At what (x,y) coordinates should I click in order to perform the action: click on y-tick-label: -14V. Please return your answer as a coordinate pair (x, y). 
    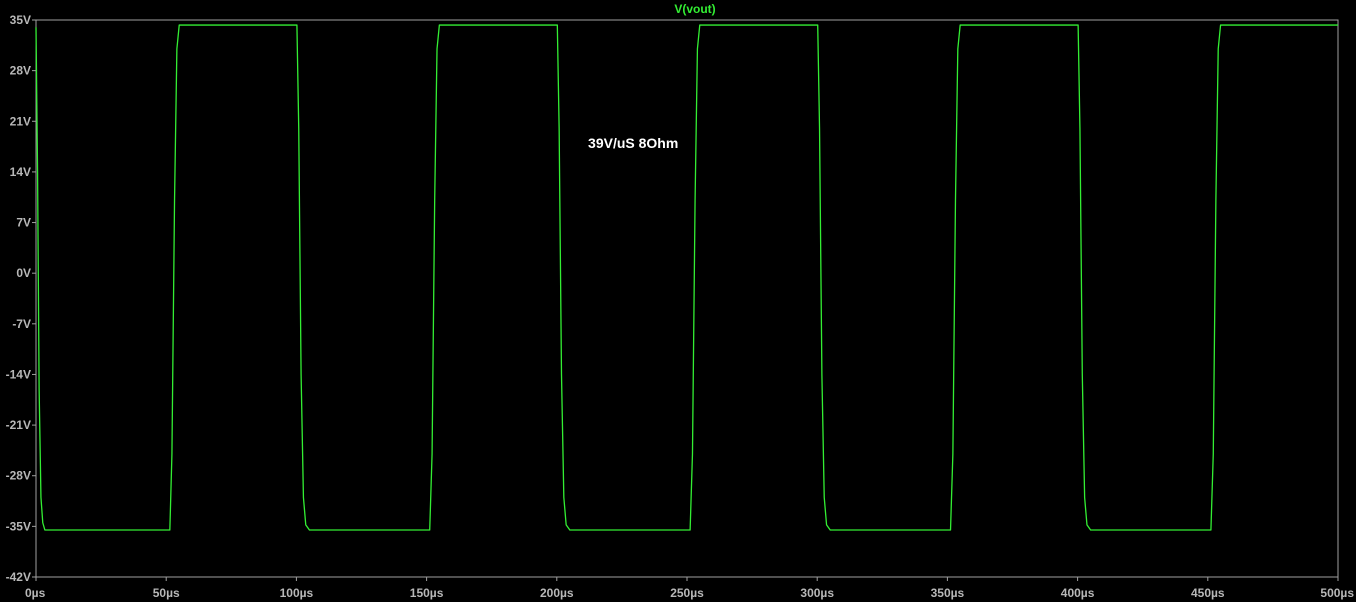
    Looking at the image, I should click on (18, 374).